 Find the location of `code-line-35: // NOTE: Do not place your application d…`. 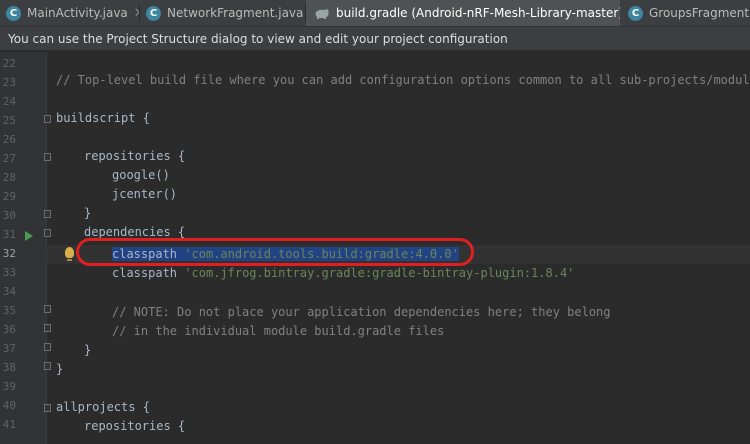

code-line-35: // NOTE: Do not place your application d… is located at coordinates (361, 312).